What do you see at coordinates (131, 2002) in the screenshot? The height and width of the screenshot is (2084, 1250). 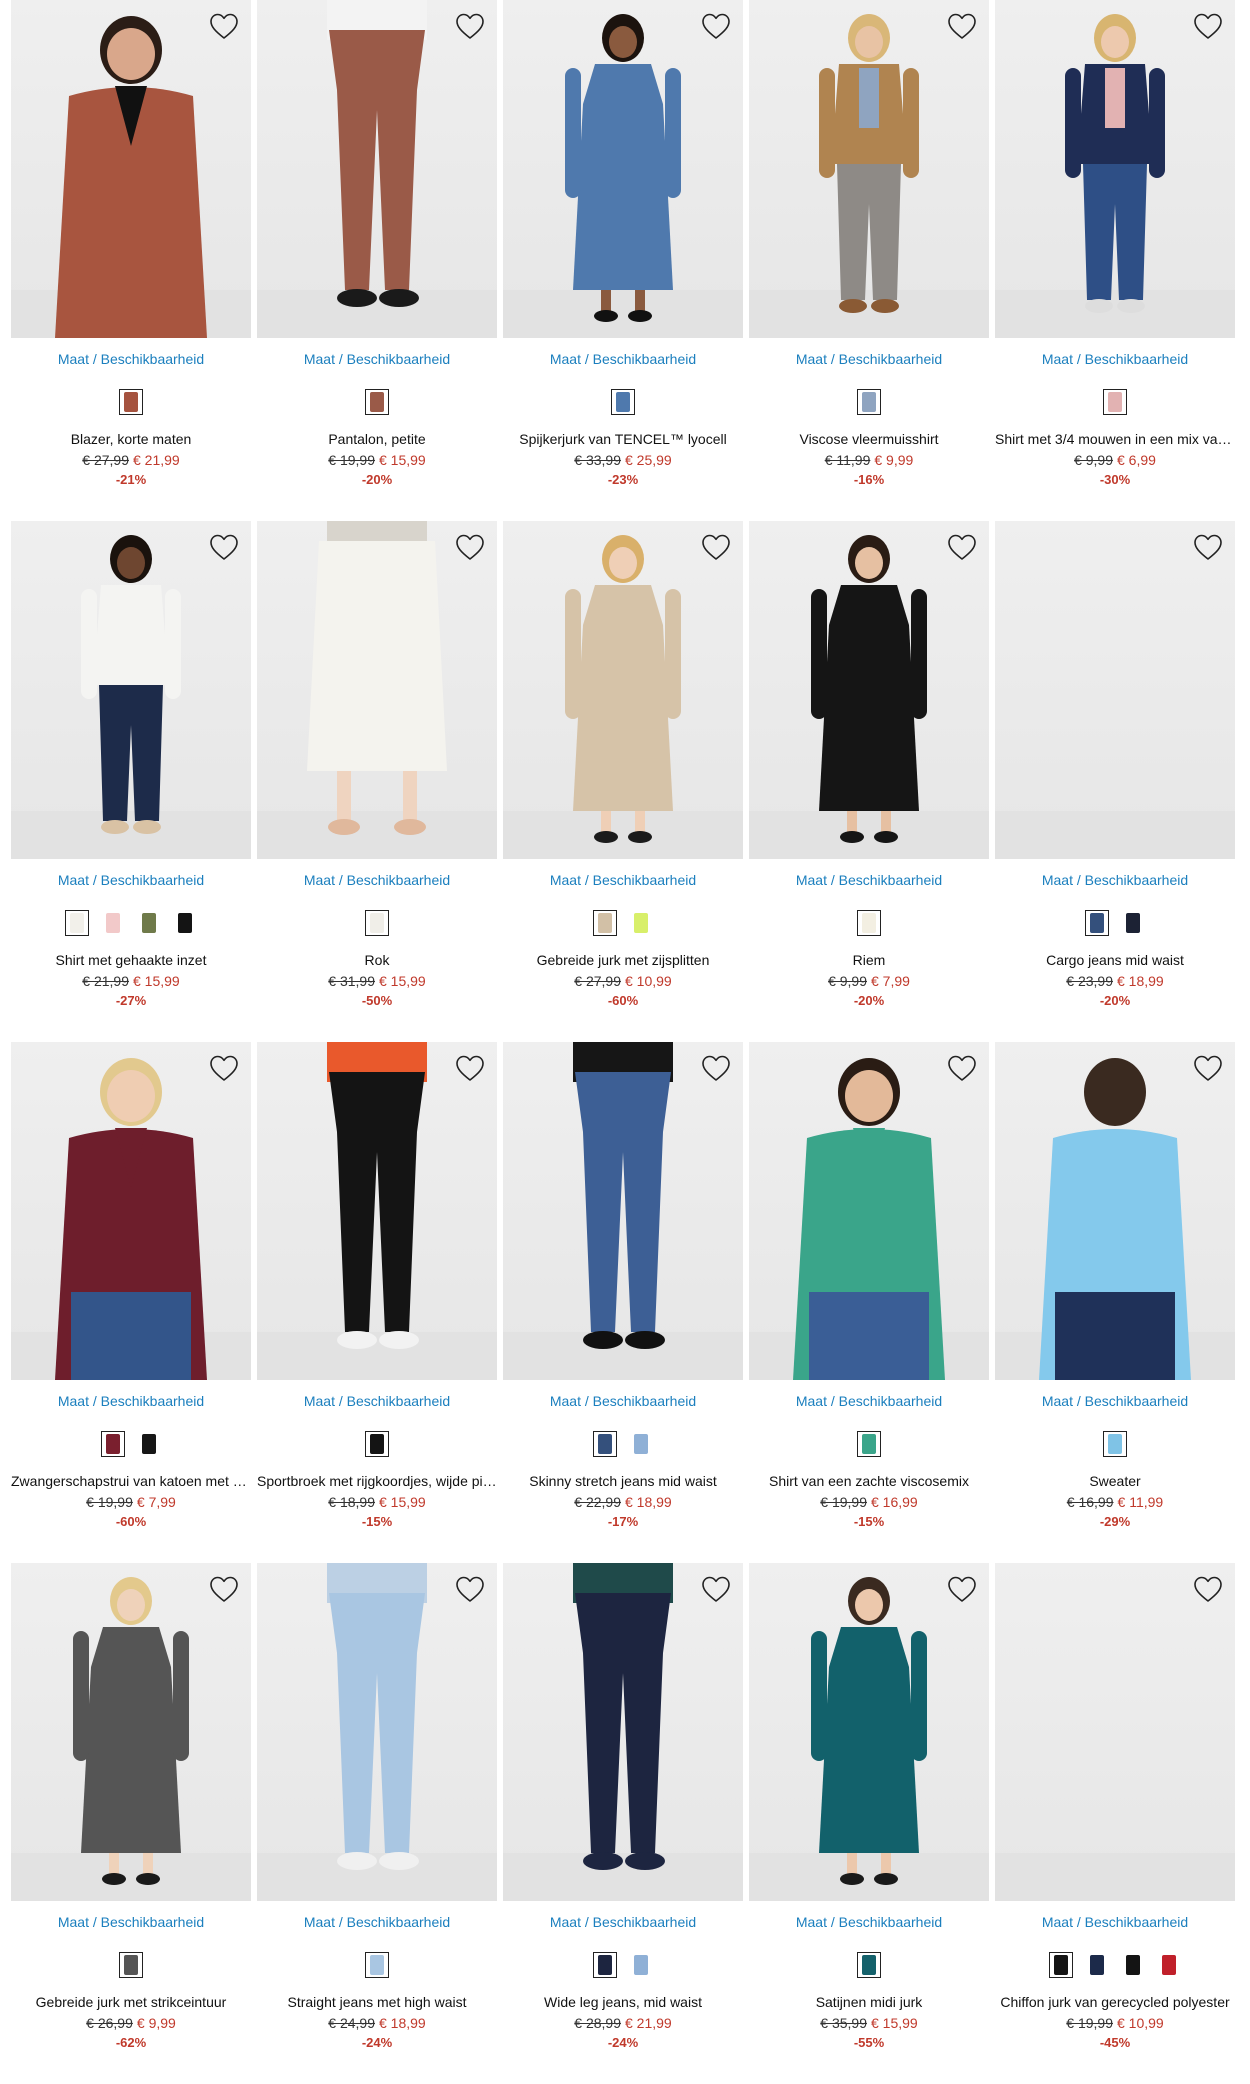 I see `product-name: Gebreide jurk met strikceintuur` at bounding box center [131, 2002].